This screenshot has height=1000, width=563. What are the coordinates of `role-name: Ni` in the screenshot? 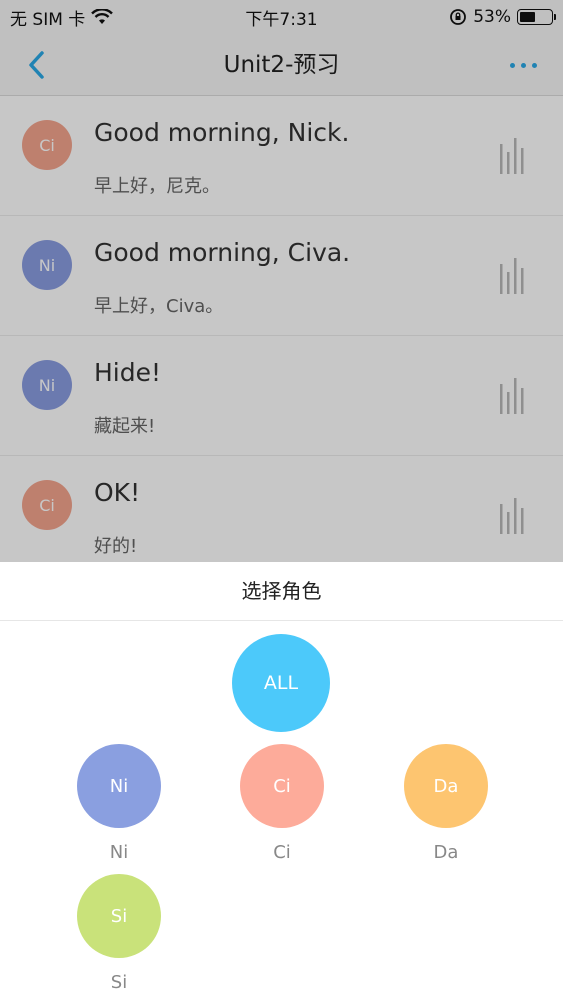 It's located at (119, 852).